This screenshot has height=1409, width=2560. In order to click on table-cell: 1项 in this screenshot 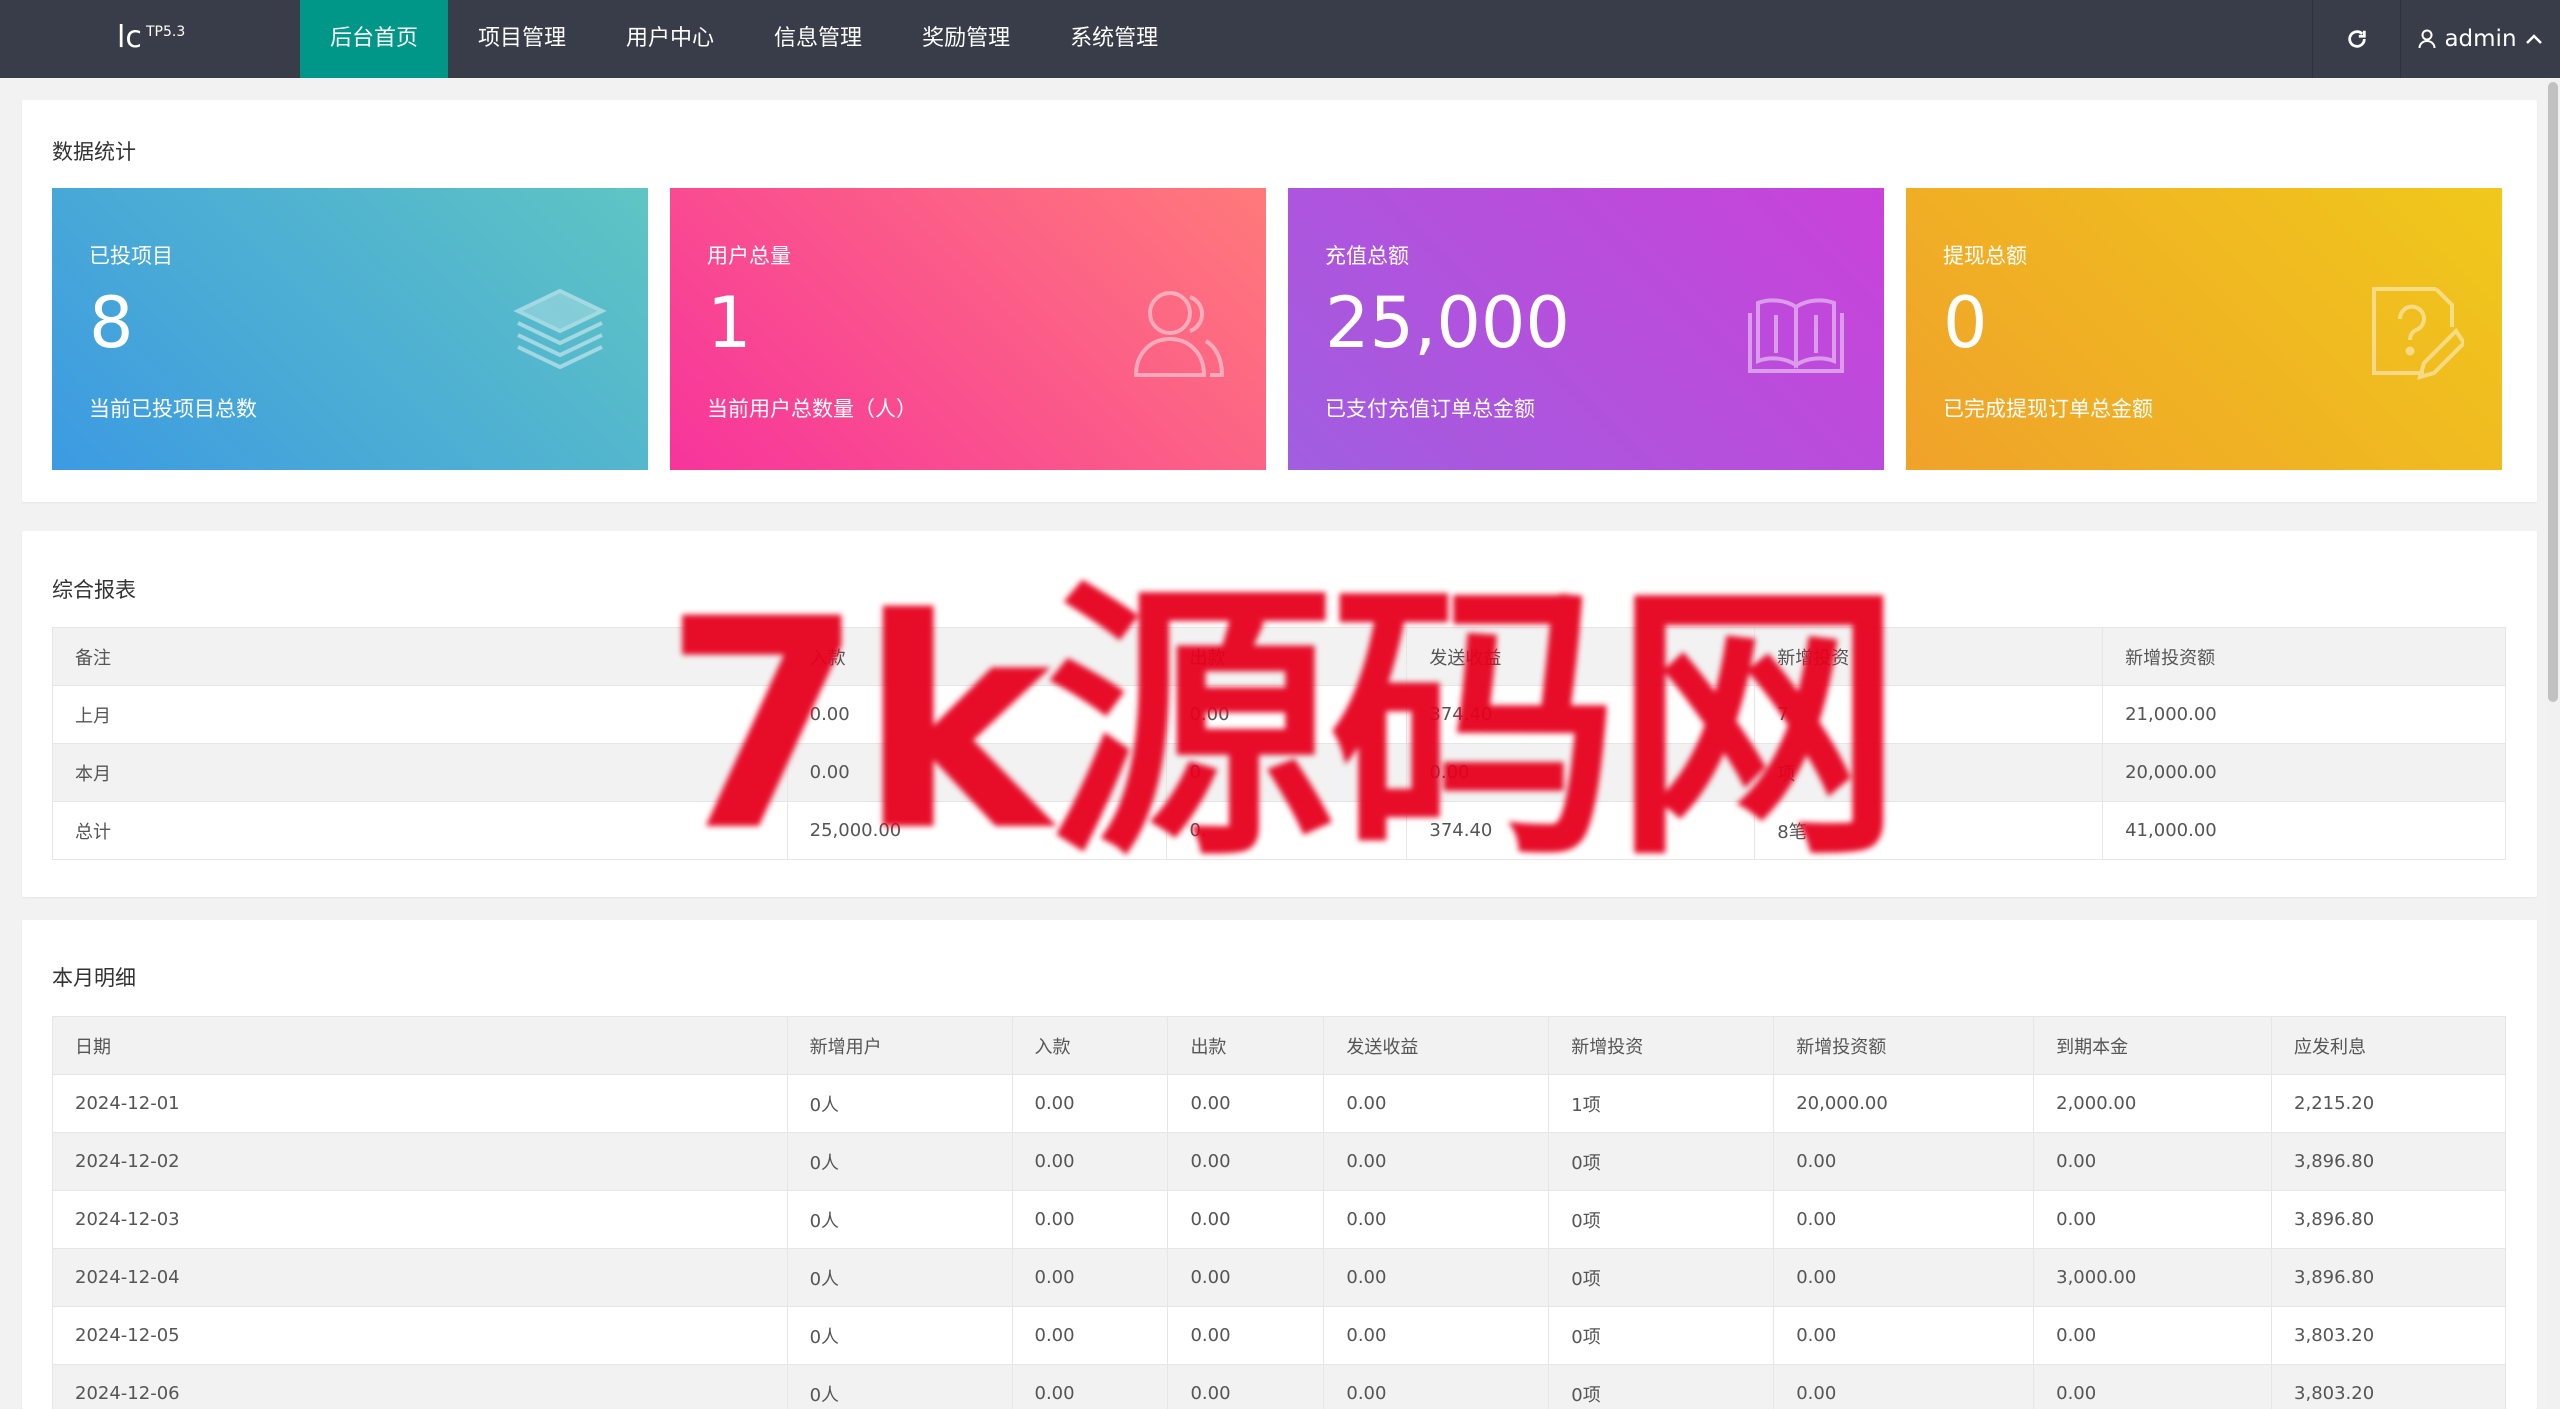, I will do `click(1661, 1103)`.